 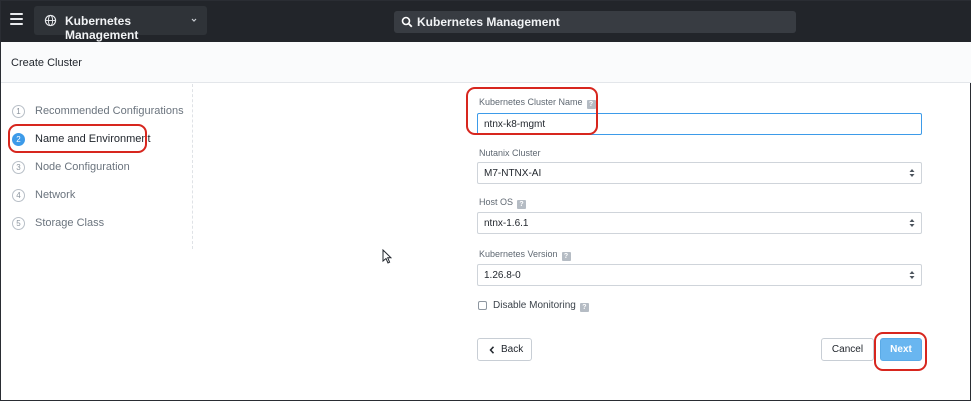 I want to click on kubernetes-version-label-text: Kubernetes Version, so click(x=518, y=254).